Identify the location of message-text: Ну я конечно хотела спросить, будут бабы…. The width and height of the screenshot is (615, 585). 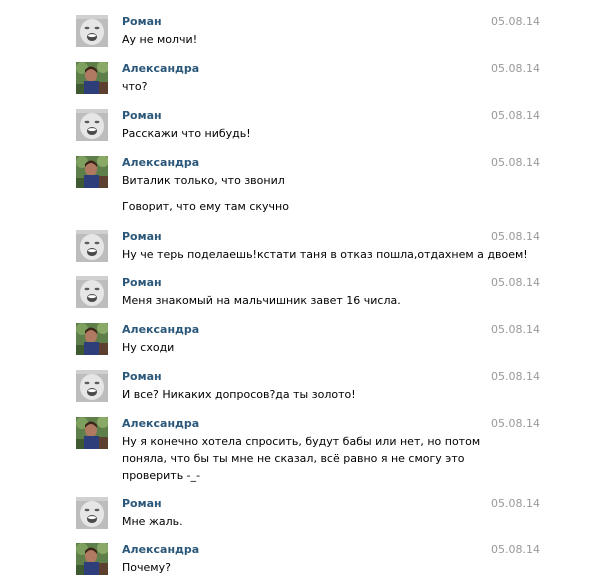
(301, 441).